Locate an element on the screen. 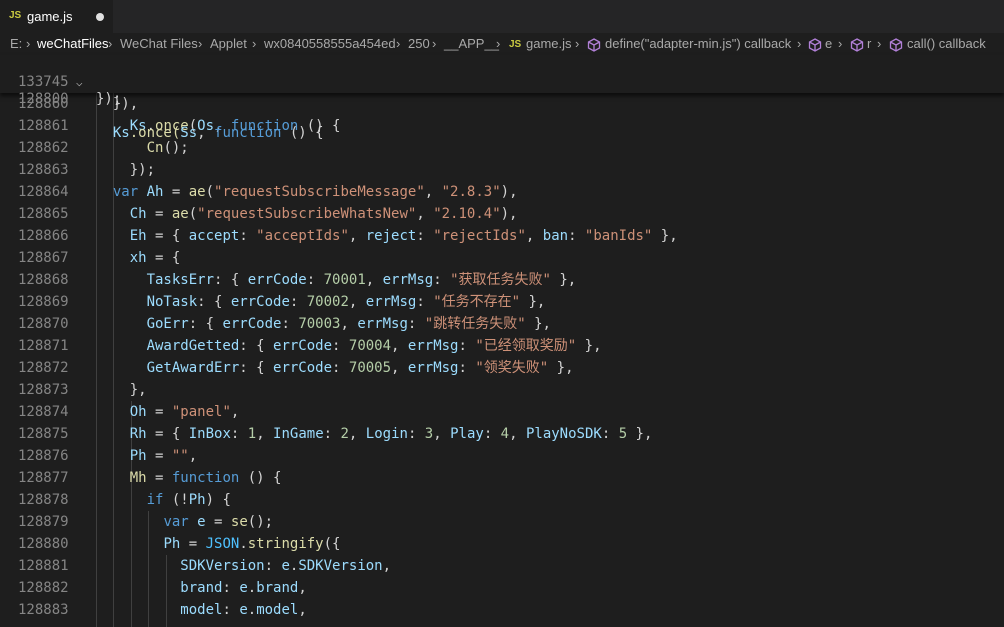 The height and width of the screenshot is (627, 1004). line-number: 128867 is located at coordinates (43, 258).